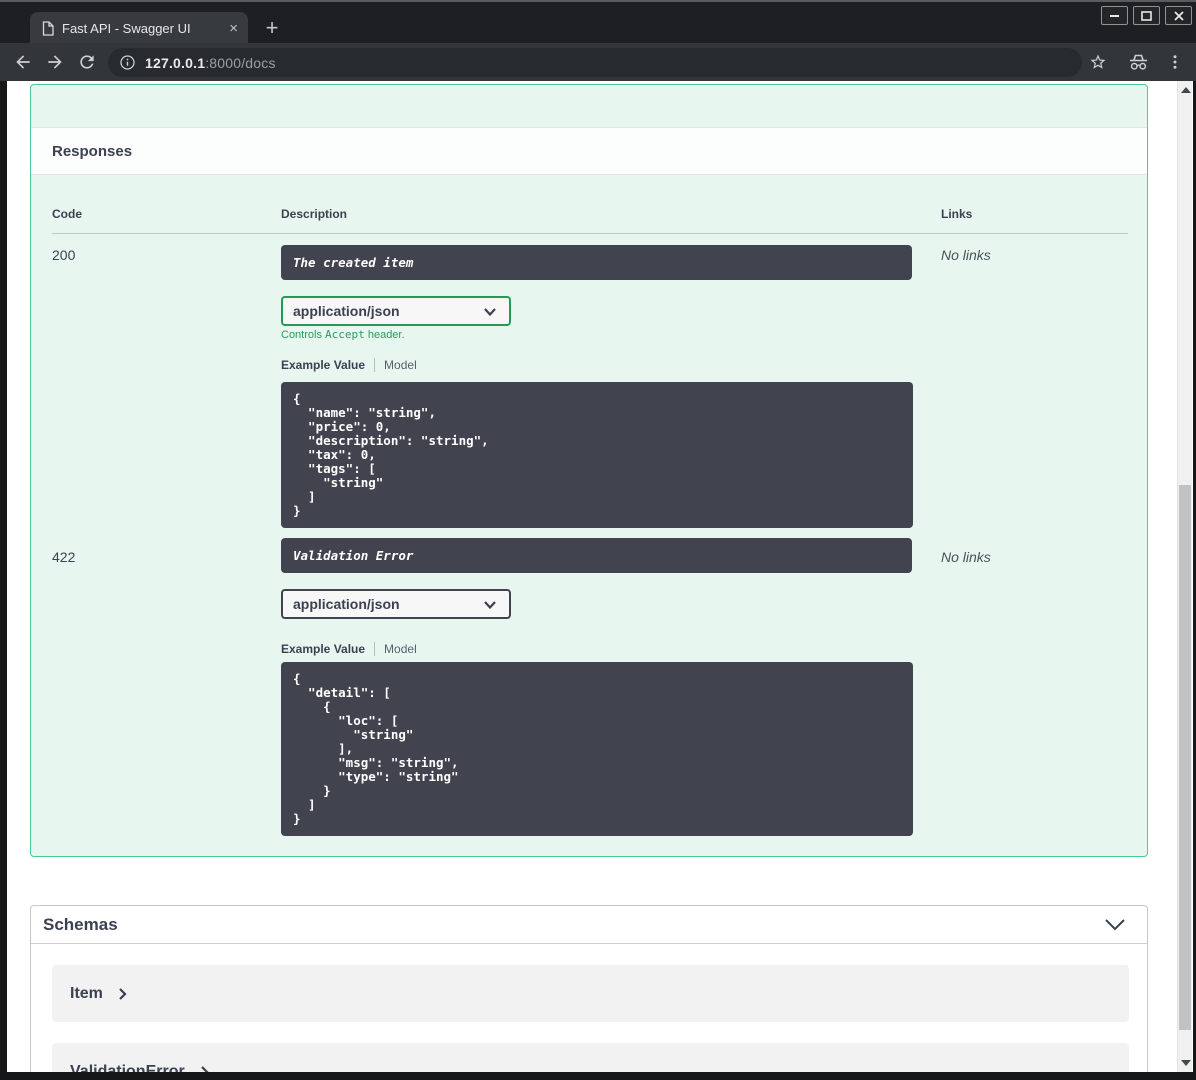 Image resolution: width=1196 pixels, height=1080 pixels. What do you see at coordinates (87, 62) in the screenshot?
I see `refresh-button` at bounding box center [87, 62].